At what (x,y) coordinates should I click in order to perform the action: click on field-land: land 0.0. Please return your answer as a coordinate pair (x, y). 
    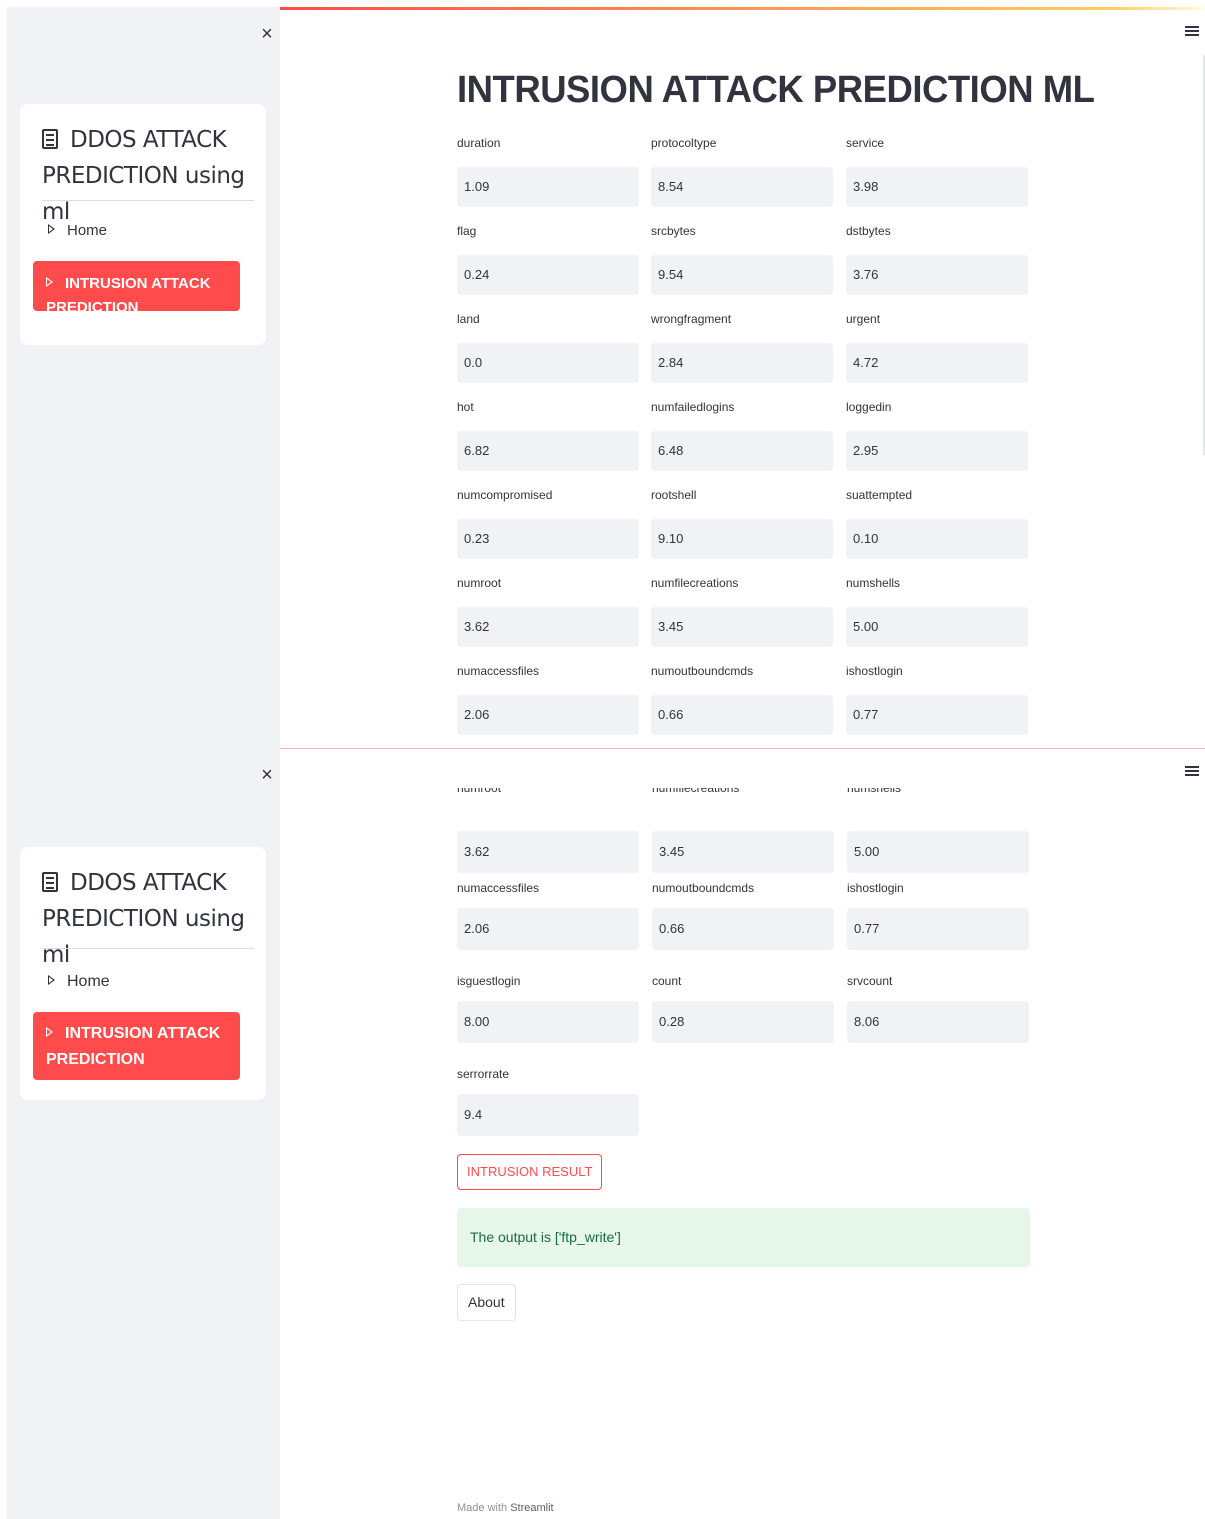
    Looking at the image, I should click on (548, 347).